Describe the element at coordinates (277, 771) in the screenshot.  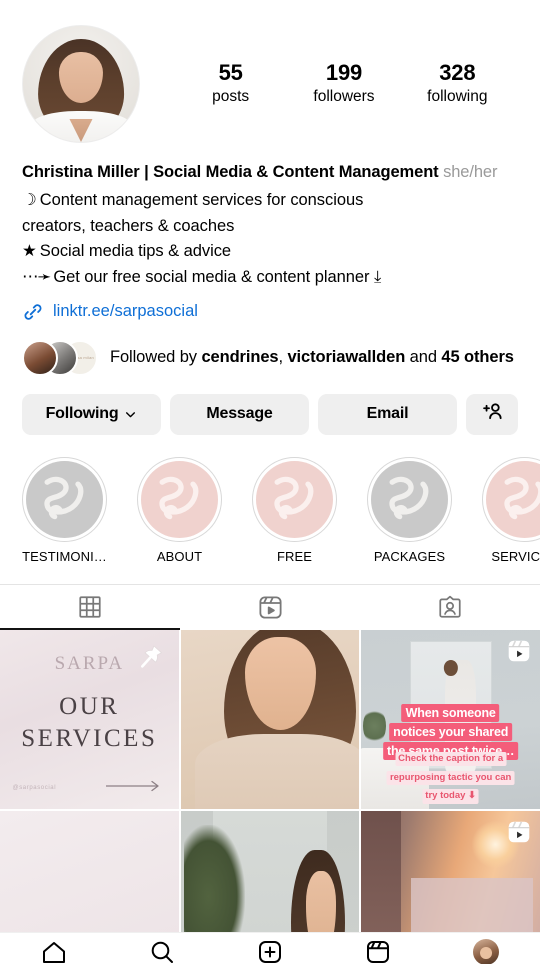
I see `post-2-torso` at that location.